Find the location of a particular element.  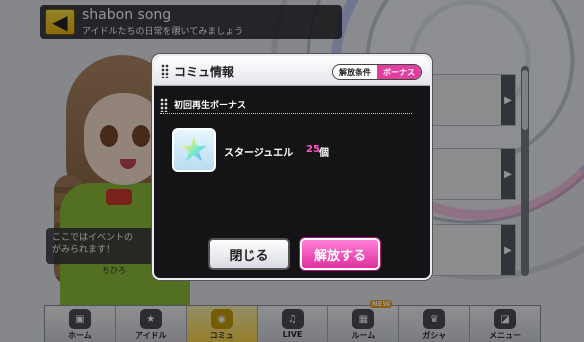

reward-item: ★ is located at coordinates (194, 150).